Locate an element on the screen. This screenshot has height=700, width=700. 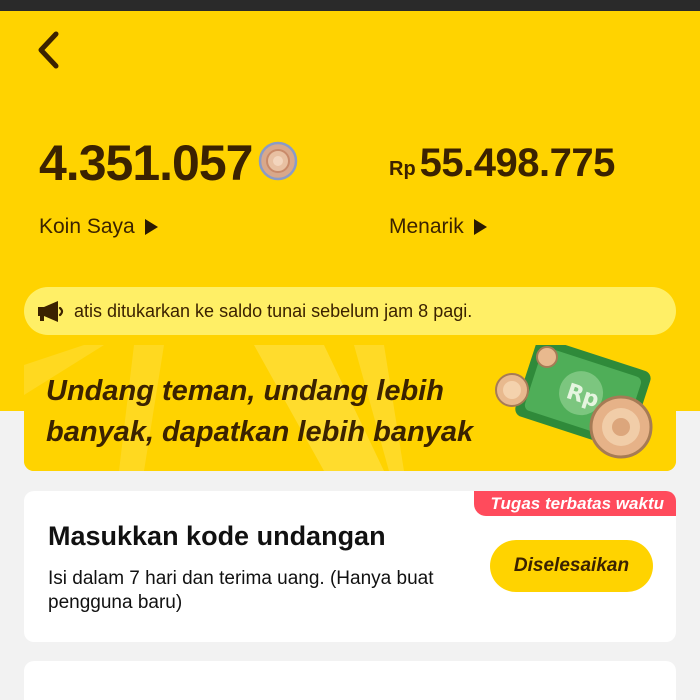
chevron-left-icon is located at coordinates (48, 50).